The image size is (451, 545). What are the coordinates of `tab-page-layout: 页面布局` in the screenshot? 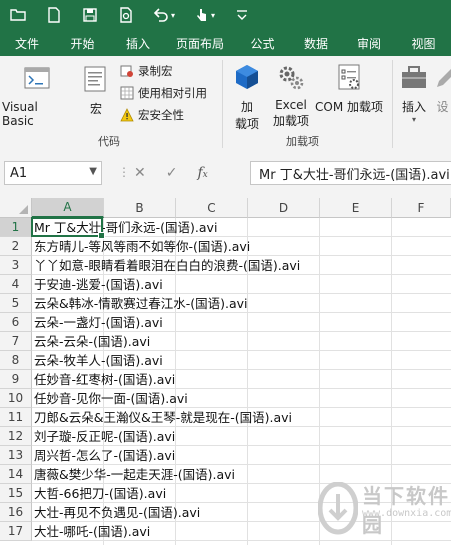 It's located at (200, 43).